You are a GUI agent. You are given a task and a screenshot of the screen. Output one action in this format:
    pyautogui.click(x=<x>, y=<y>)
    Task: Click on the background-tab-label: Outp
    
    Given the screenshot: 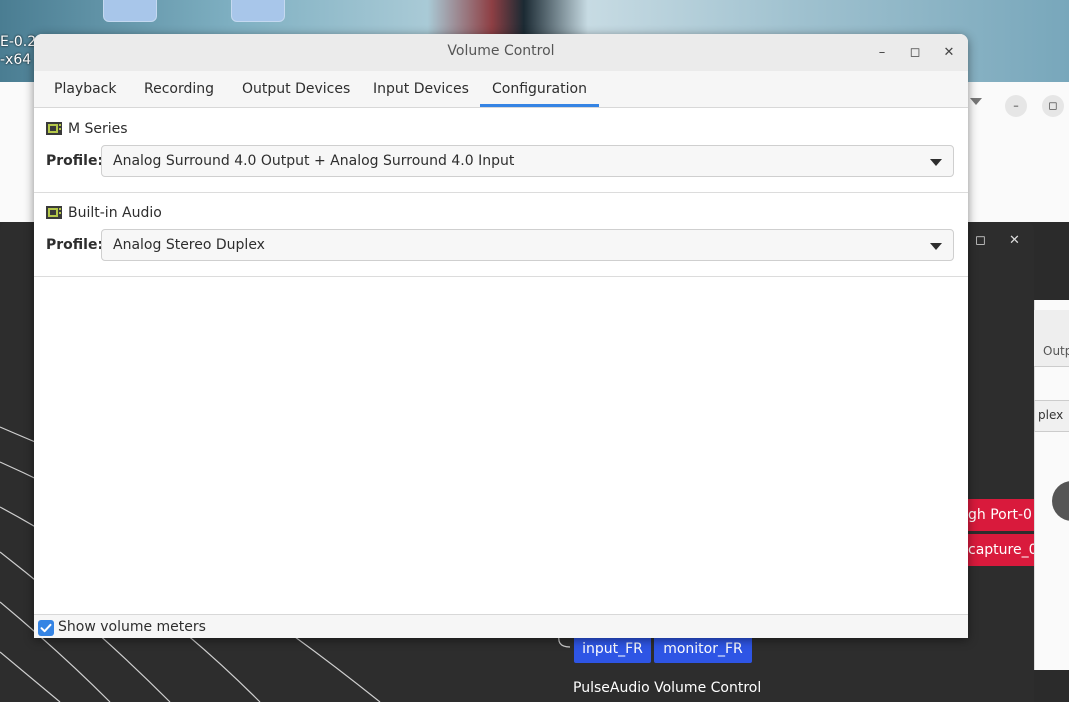 What is the action you would take?
    pyautogui.click(x=1056, y=351)
    